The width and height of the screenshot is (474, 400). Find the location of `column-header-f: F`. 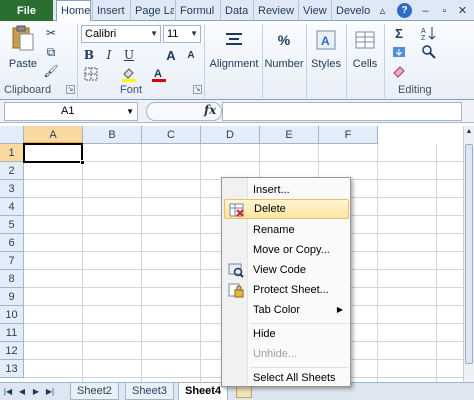

column-header-f: F is located at coordinates (348, 135).